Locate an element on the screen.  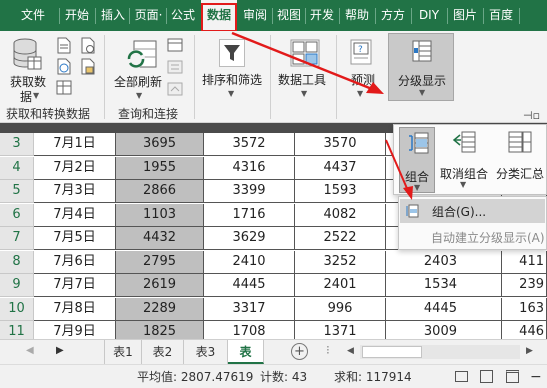
sheet-tab-2: 表2 is located at coordinates (163, 352).